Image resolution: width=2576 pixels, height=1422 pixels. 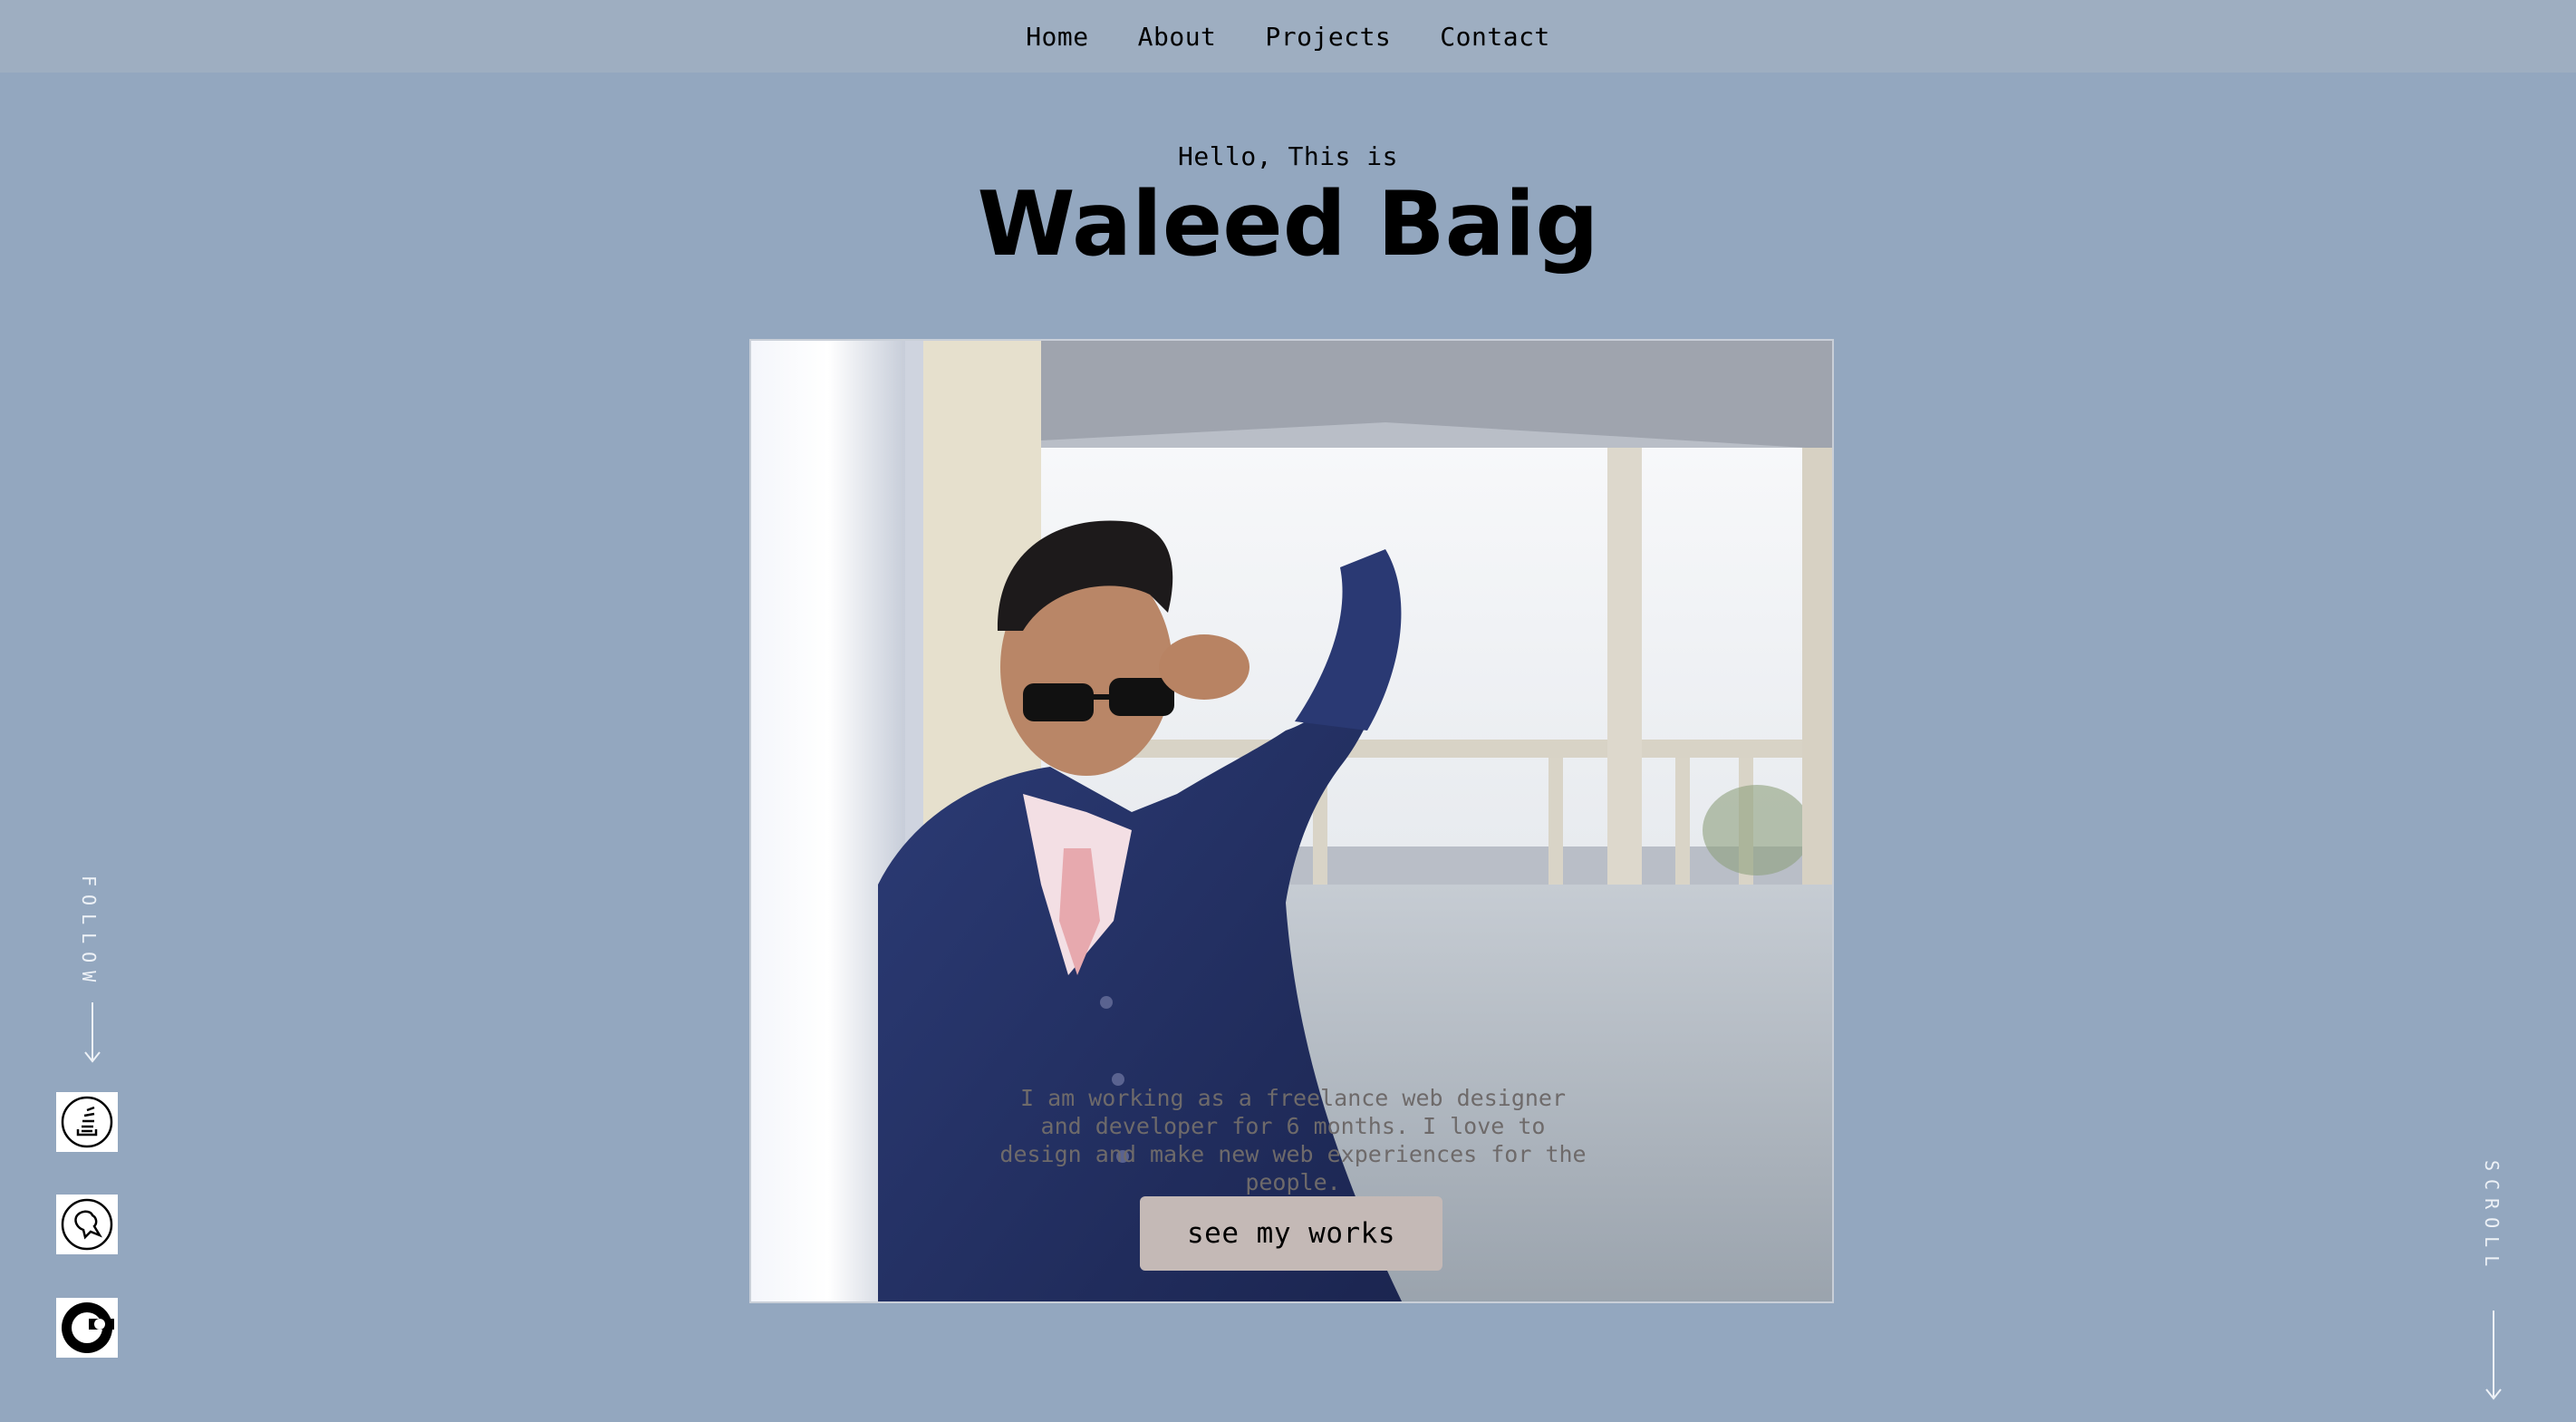 I want to click on nav-home-link: Home, so click(x=1057, y=37).